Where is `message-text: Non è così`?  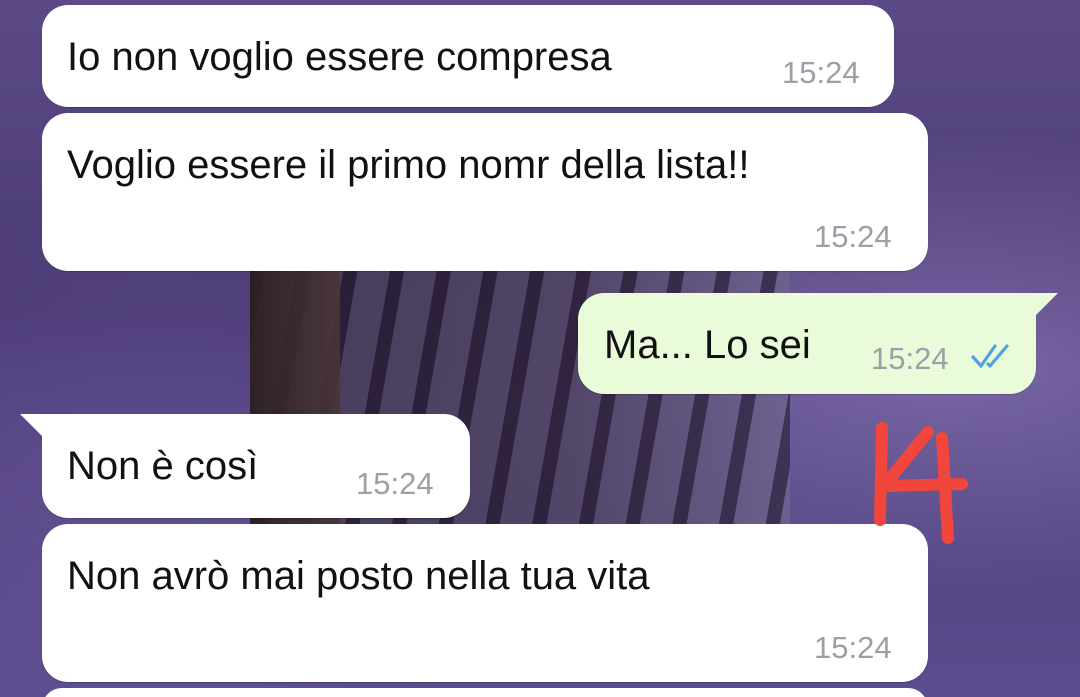 message-text: Non è così is located at coordinates (163, 466).